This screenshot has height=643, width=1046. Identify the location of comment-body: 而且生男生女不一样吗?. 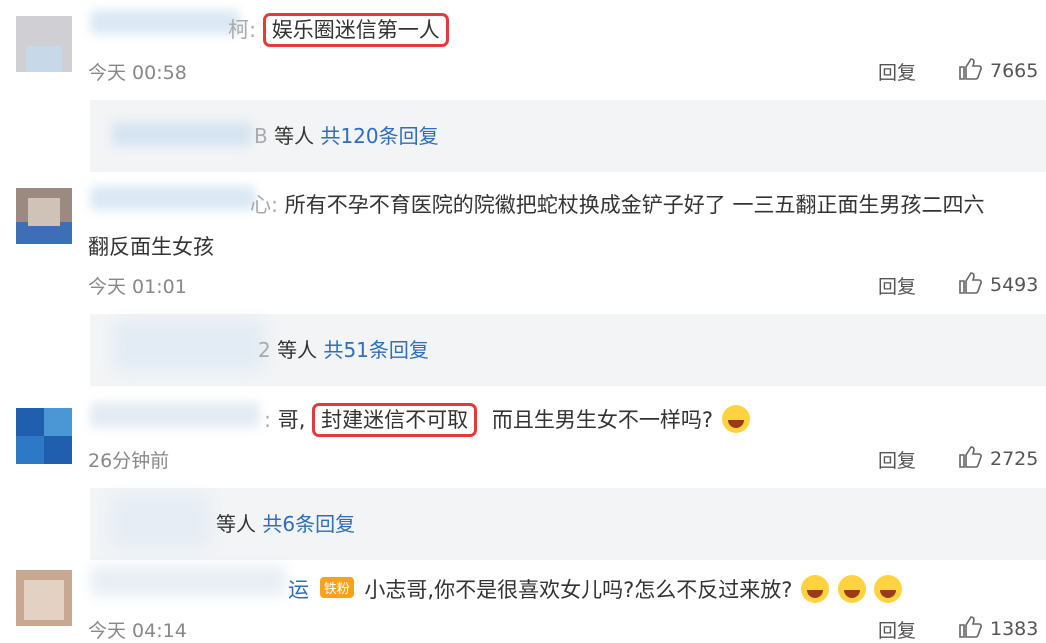
(602, 420).